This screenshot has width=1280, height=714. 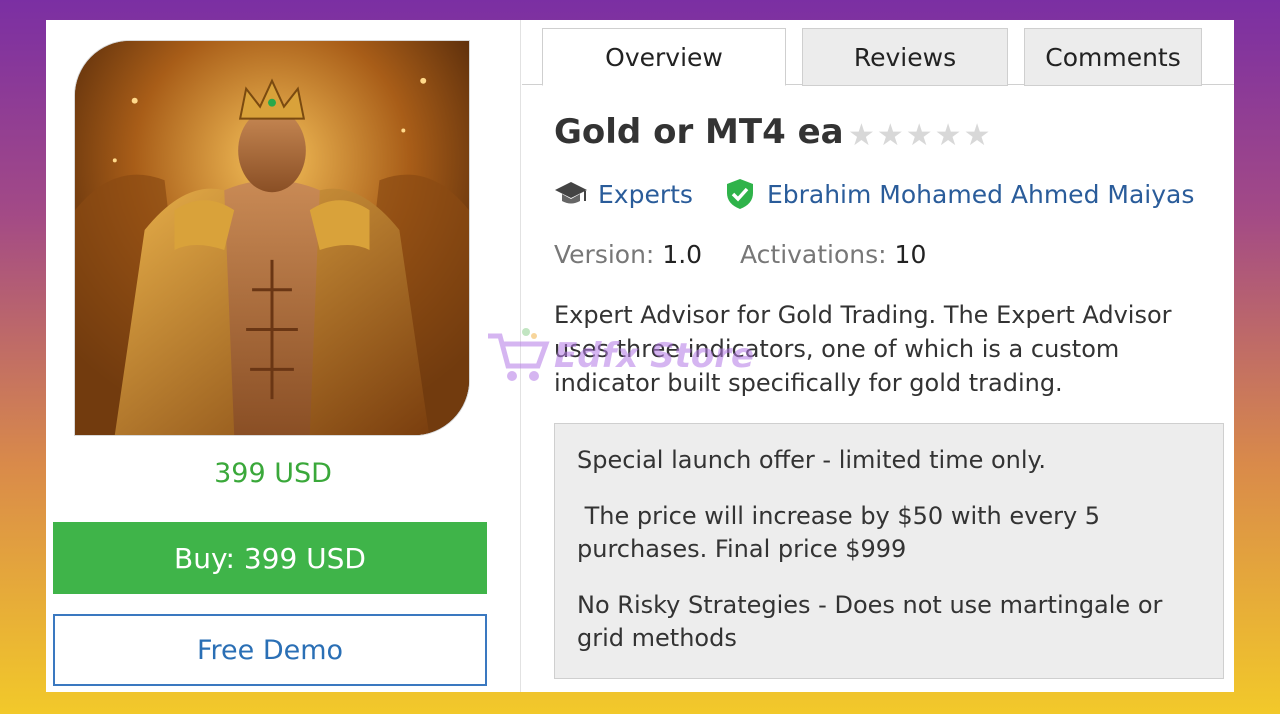 I want to click on tab-bar: Overview Reviews Comments, so click(x=888, y=57).